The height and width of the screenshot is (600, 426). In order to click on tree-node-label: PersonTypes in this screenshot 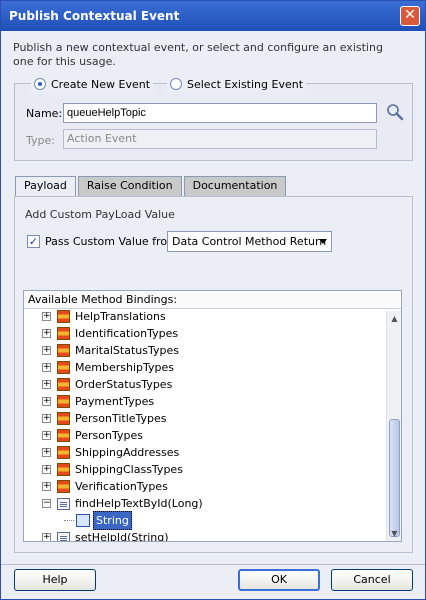, I will do `click(109, 435)`.